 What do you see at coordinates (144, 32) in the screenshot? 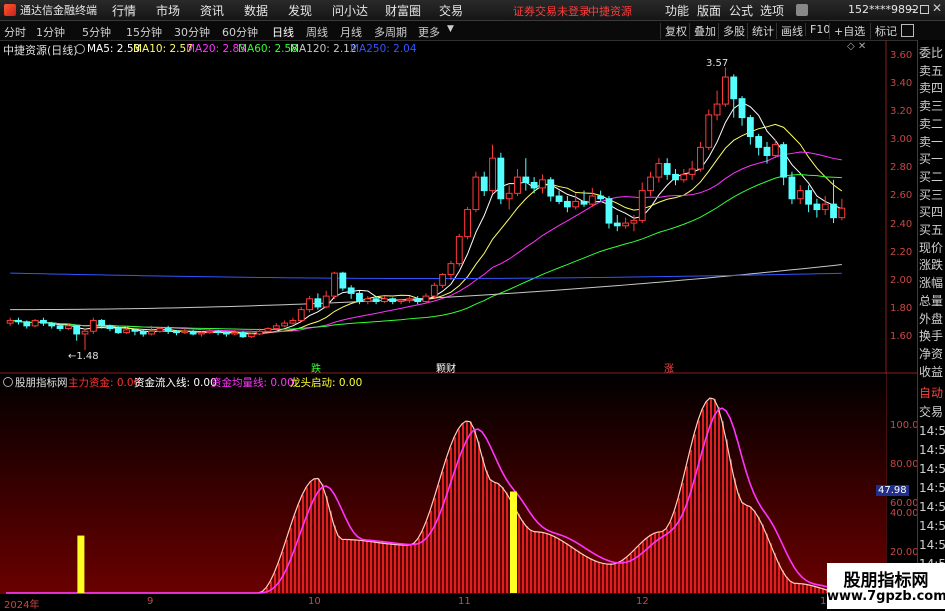
I see `period-tab-15min: 15分钟` at bounding box center [144, 32].